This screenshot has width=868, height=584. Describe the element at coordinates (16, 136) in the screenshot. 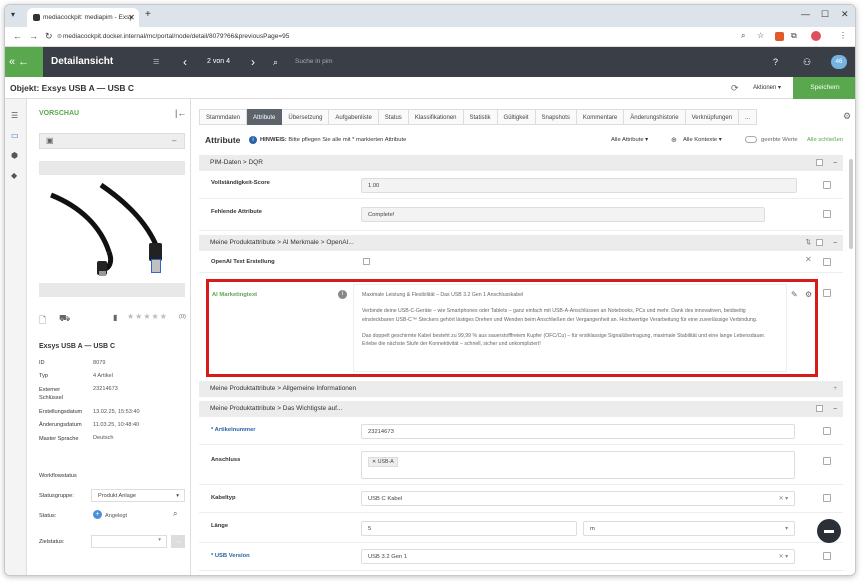

I see `monitor-icon: ▭` at that location.